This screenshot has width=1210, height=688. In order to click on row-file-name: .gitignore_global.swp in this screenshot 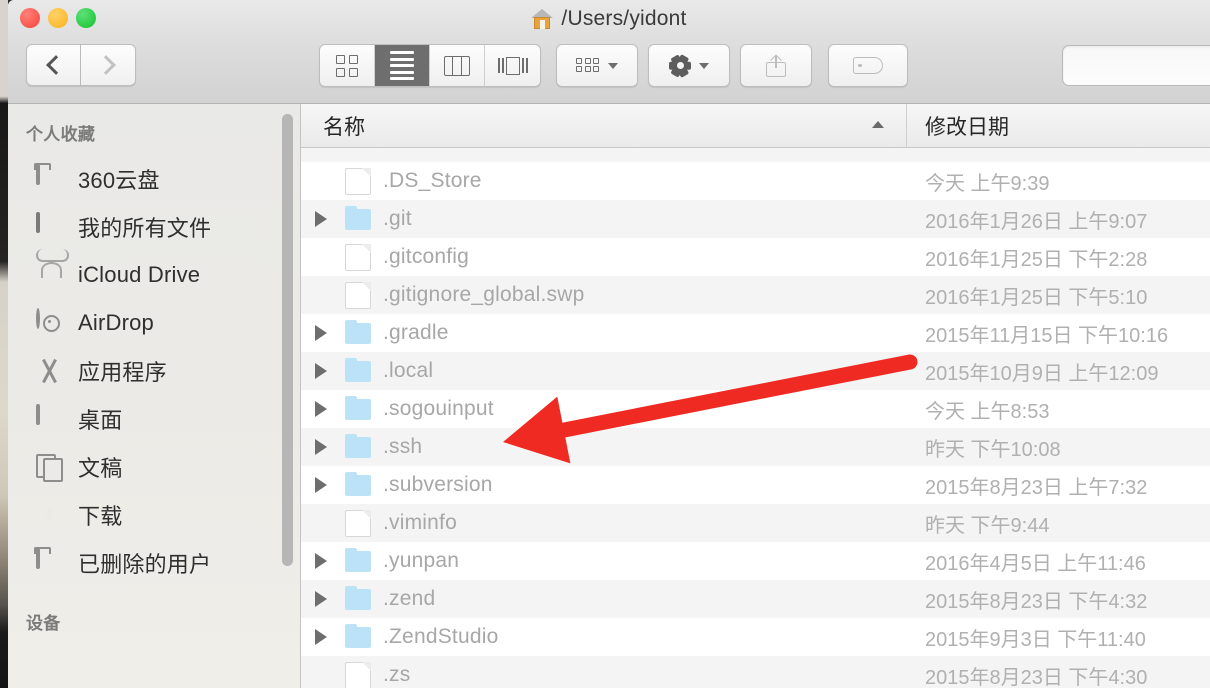, I will do `click(484, 294)`.